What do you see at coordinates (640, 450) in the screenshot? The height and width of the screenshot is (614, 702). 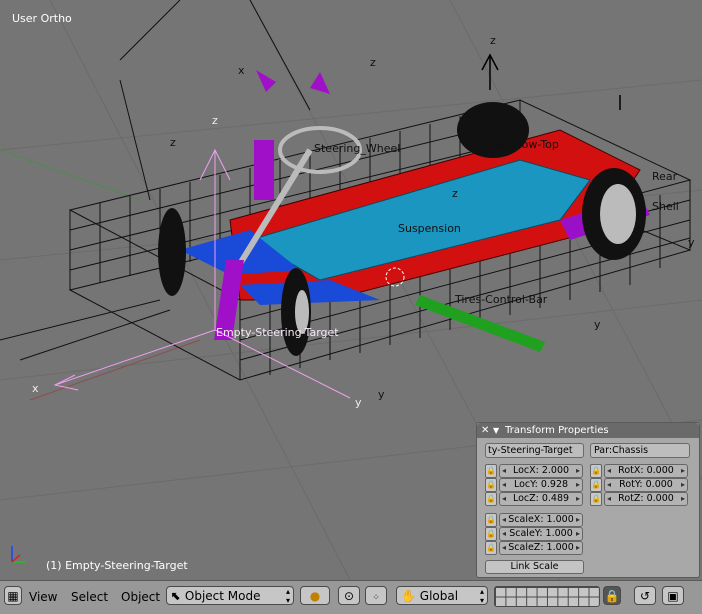 I see `parent-field: Par:Chassis` at bounding box center [640, 450].